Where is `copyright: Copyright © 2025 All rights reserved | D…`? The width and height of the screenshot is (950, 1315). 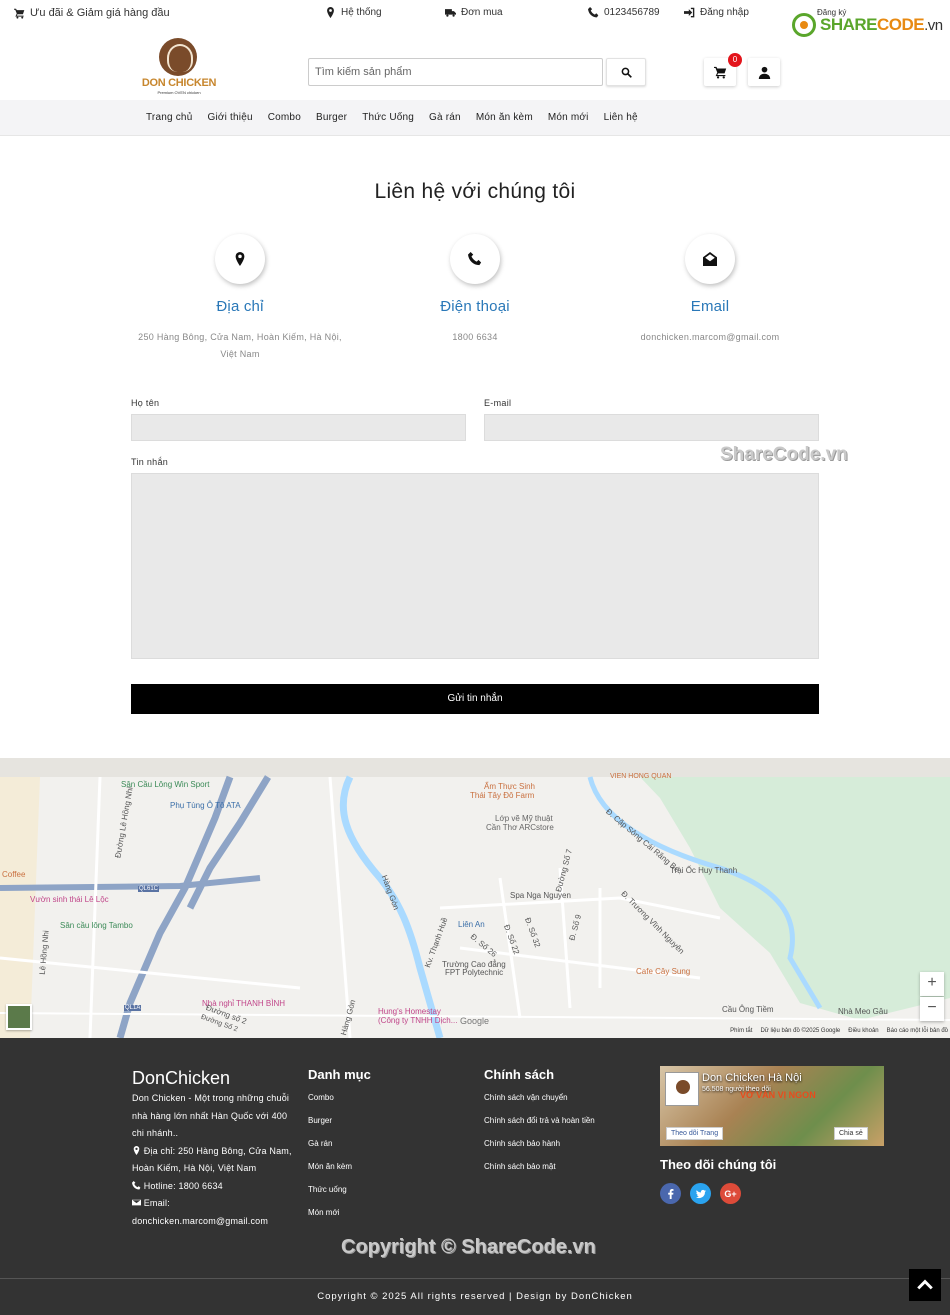 copyright: Copyright © 2025 All rights reserved | D… is located at coordinates (475, 1296).